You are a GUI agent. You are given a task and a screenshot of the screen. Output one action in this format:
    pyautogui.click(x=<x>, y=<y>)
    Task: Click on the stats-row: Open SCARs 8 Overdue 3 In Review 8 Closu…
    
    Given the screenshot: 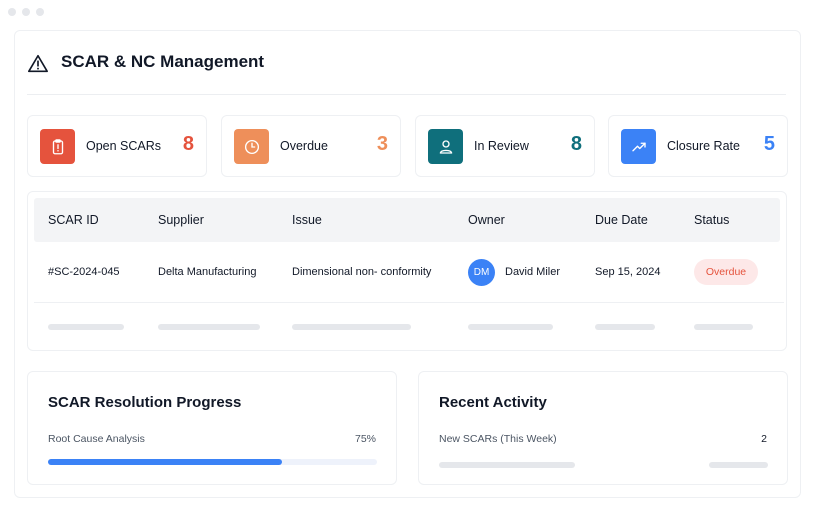 What is the action you would take?
    pyautogui.click(x=407, y=146)
    